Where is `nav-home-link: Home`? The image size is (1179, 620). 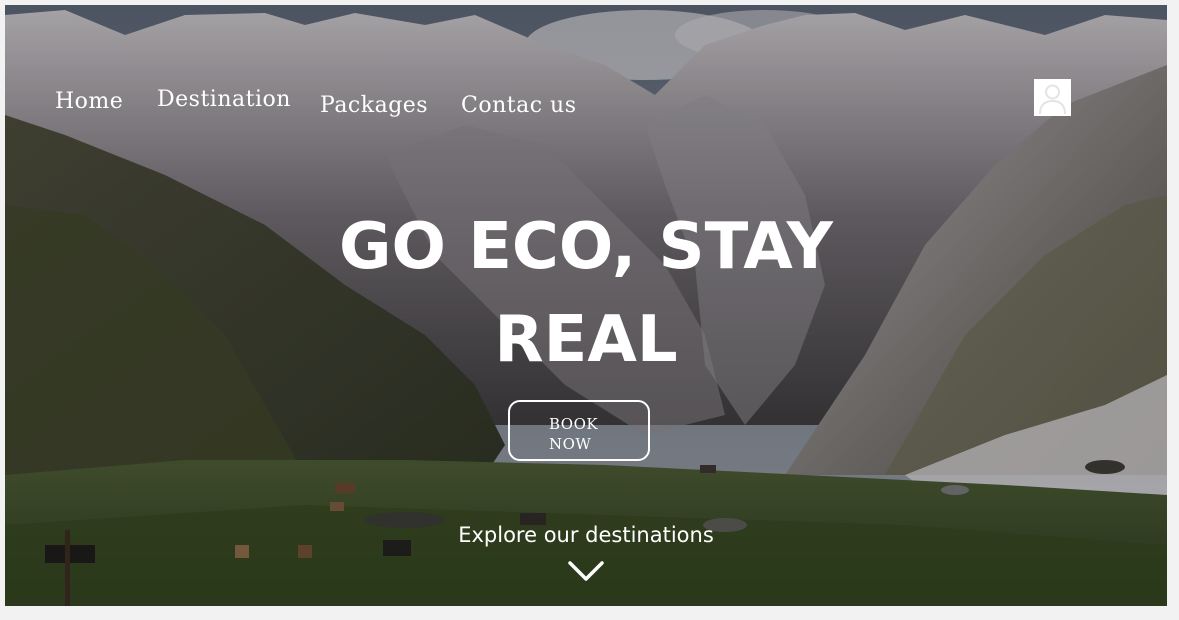 nav-home-link: Home is located at coordinates (89, 101).